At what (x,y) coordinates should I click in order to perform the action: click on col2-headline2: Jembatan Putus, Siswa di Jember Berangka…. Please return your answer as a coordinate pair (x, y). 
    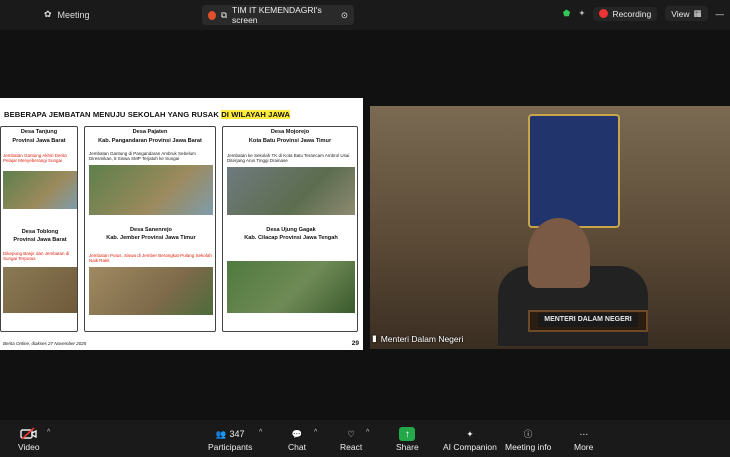
    Looking at the image, I should click on (150, 258).